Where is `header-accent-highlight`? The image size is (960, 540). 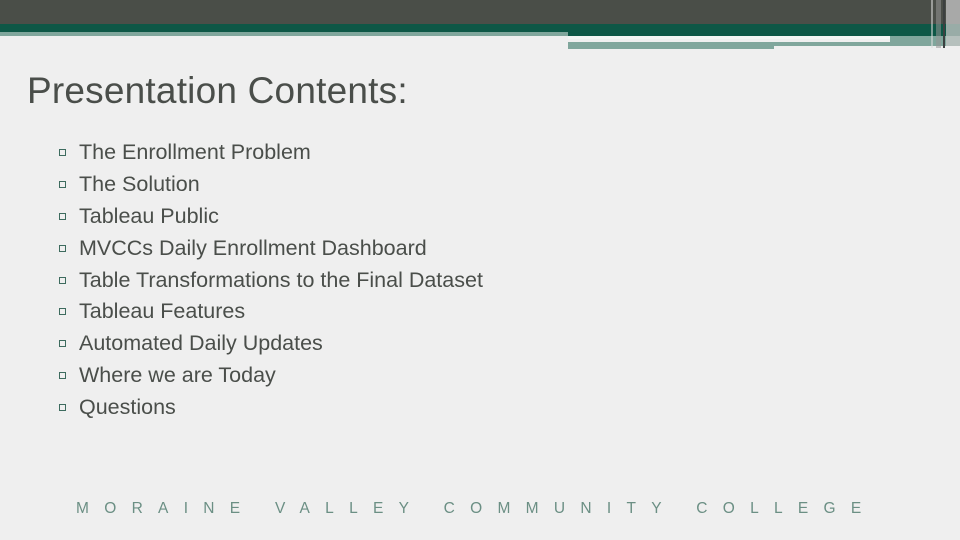
header-accent-highlight is located at coordinates (729, 37).